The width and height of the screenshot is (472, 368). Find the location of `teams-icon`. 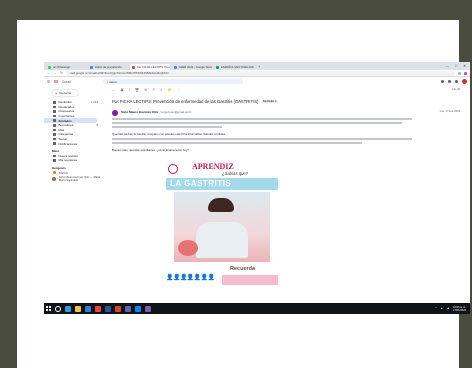

teams-icon is located at coordinates (128, 308).